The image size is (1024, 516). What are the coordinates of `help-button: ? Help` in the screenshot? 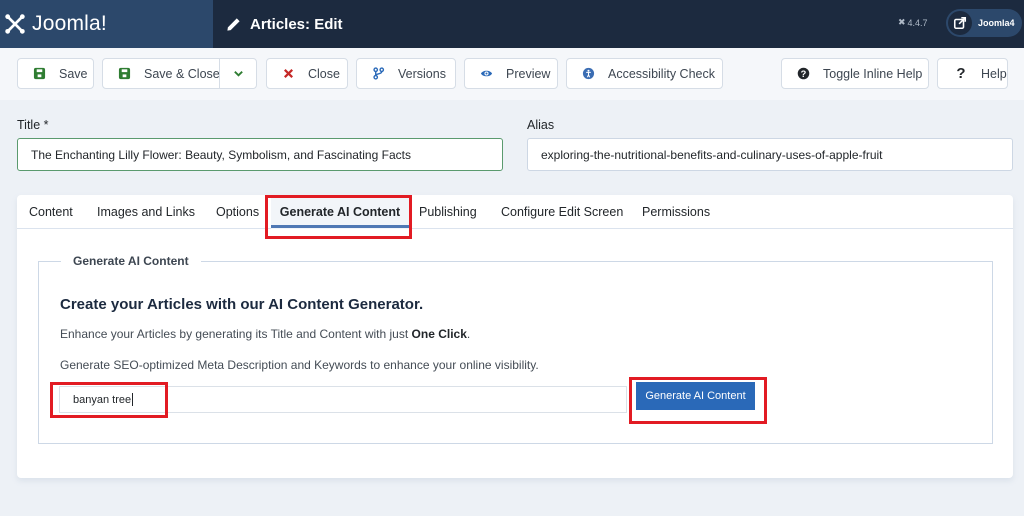 It's located at (972, 73).